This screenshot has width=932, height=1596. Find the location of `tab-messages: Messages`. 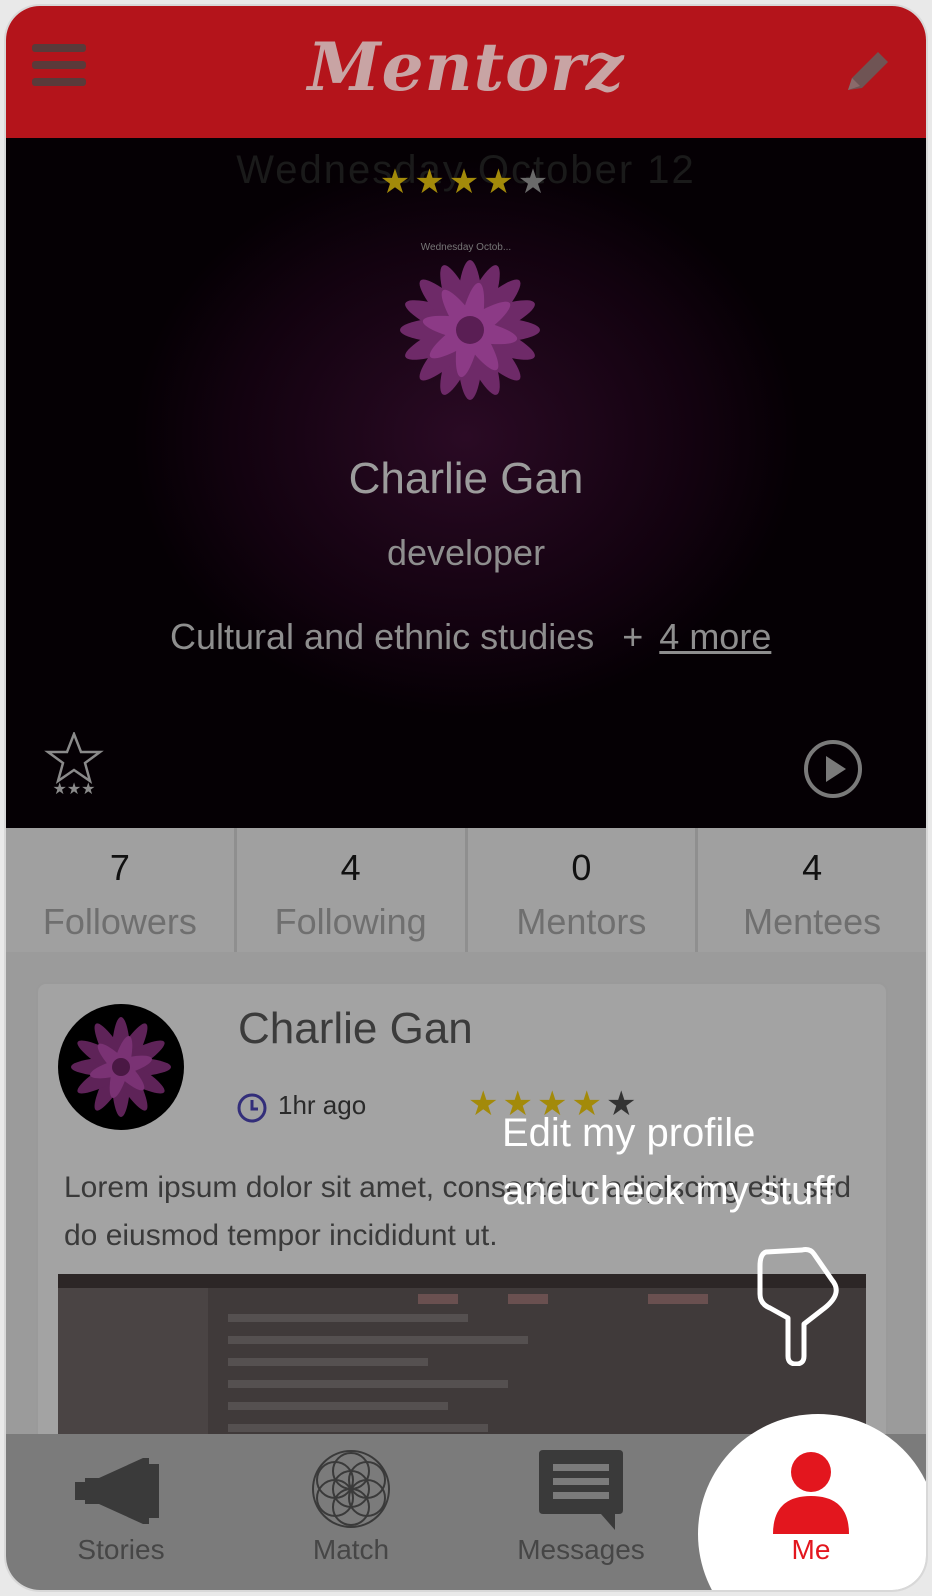

tab-messages: Messages is located at coordinates (581, 1512).